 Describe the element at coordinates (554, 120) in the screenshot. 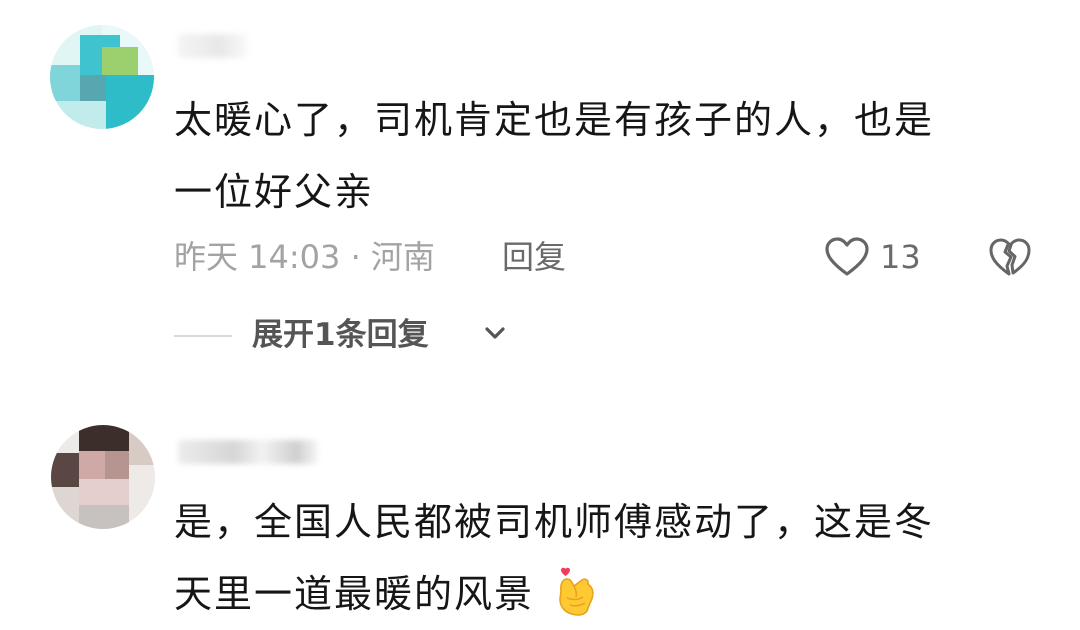

I see `comment-text-line: 太暖心了，司机肯定也是有孩子的人，也是` at that location.